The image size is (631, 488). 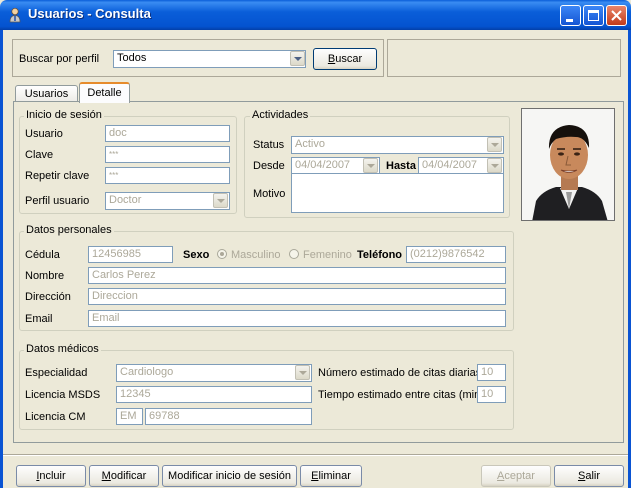 I want to click on exit-button: Salir, so click(x=589, y=476).